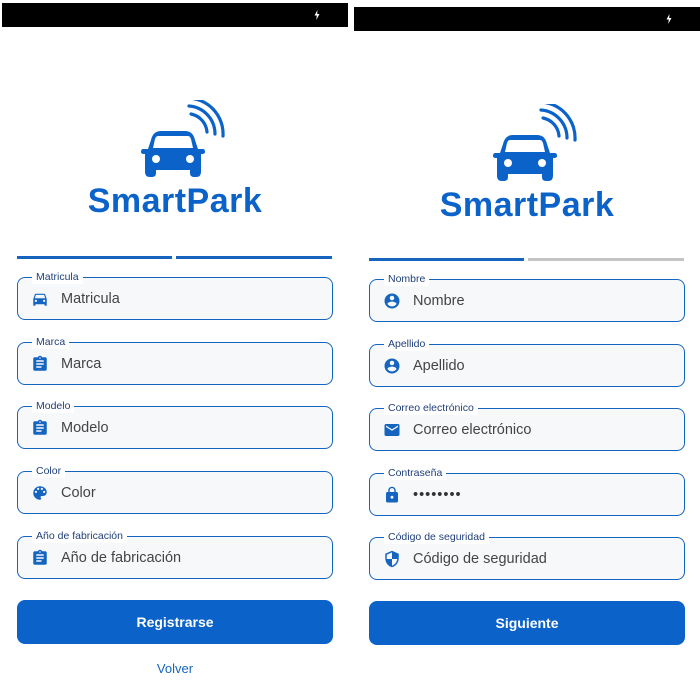 The height and width of the screenshot is (694, 700). I want to click on email-field: Correo electrónico Correo electrónico, so click(527, 426).